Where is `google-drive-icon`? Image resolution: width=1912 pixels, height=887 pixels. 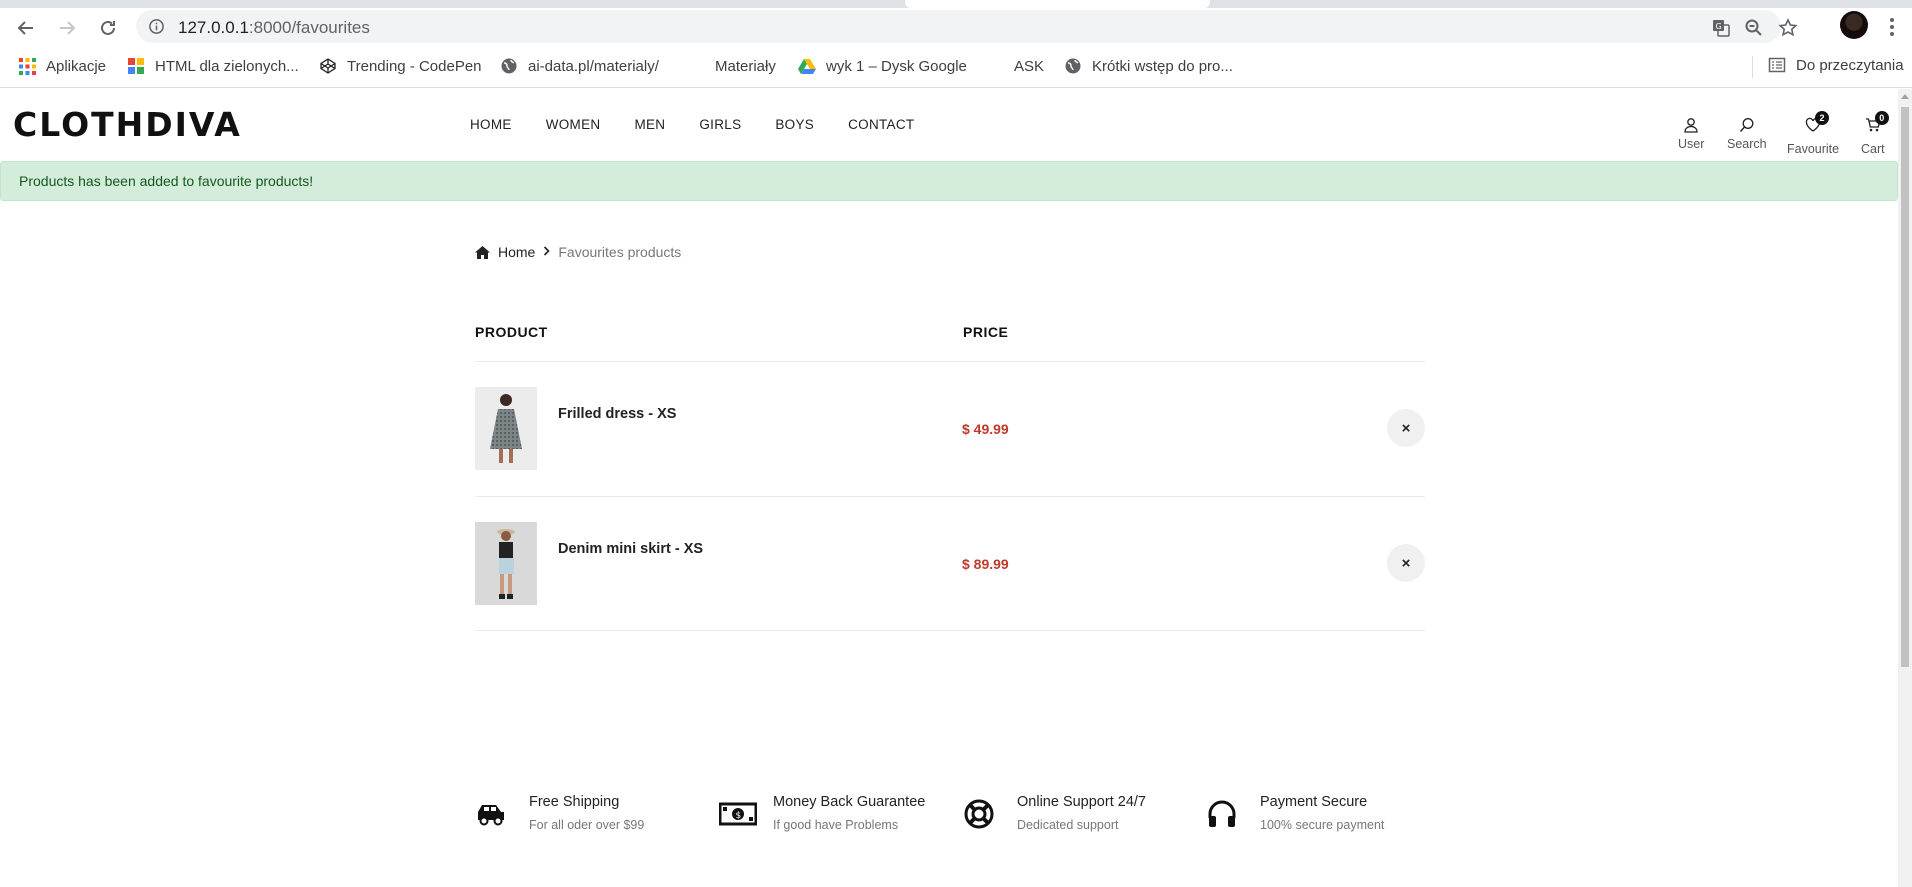 google-drive-icon is located at coordinates (807, 66).